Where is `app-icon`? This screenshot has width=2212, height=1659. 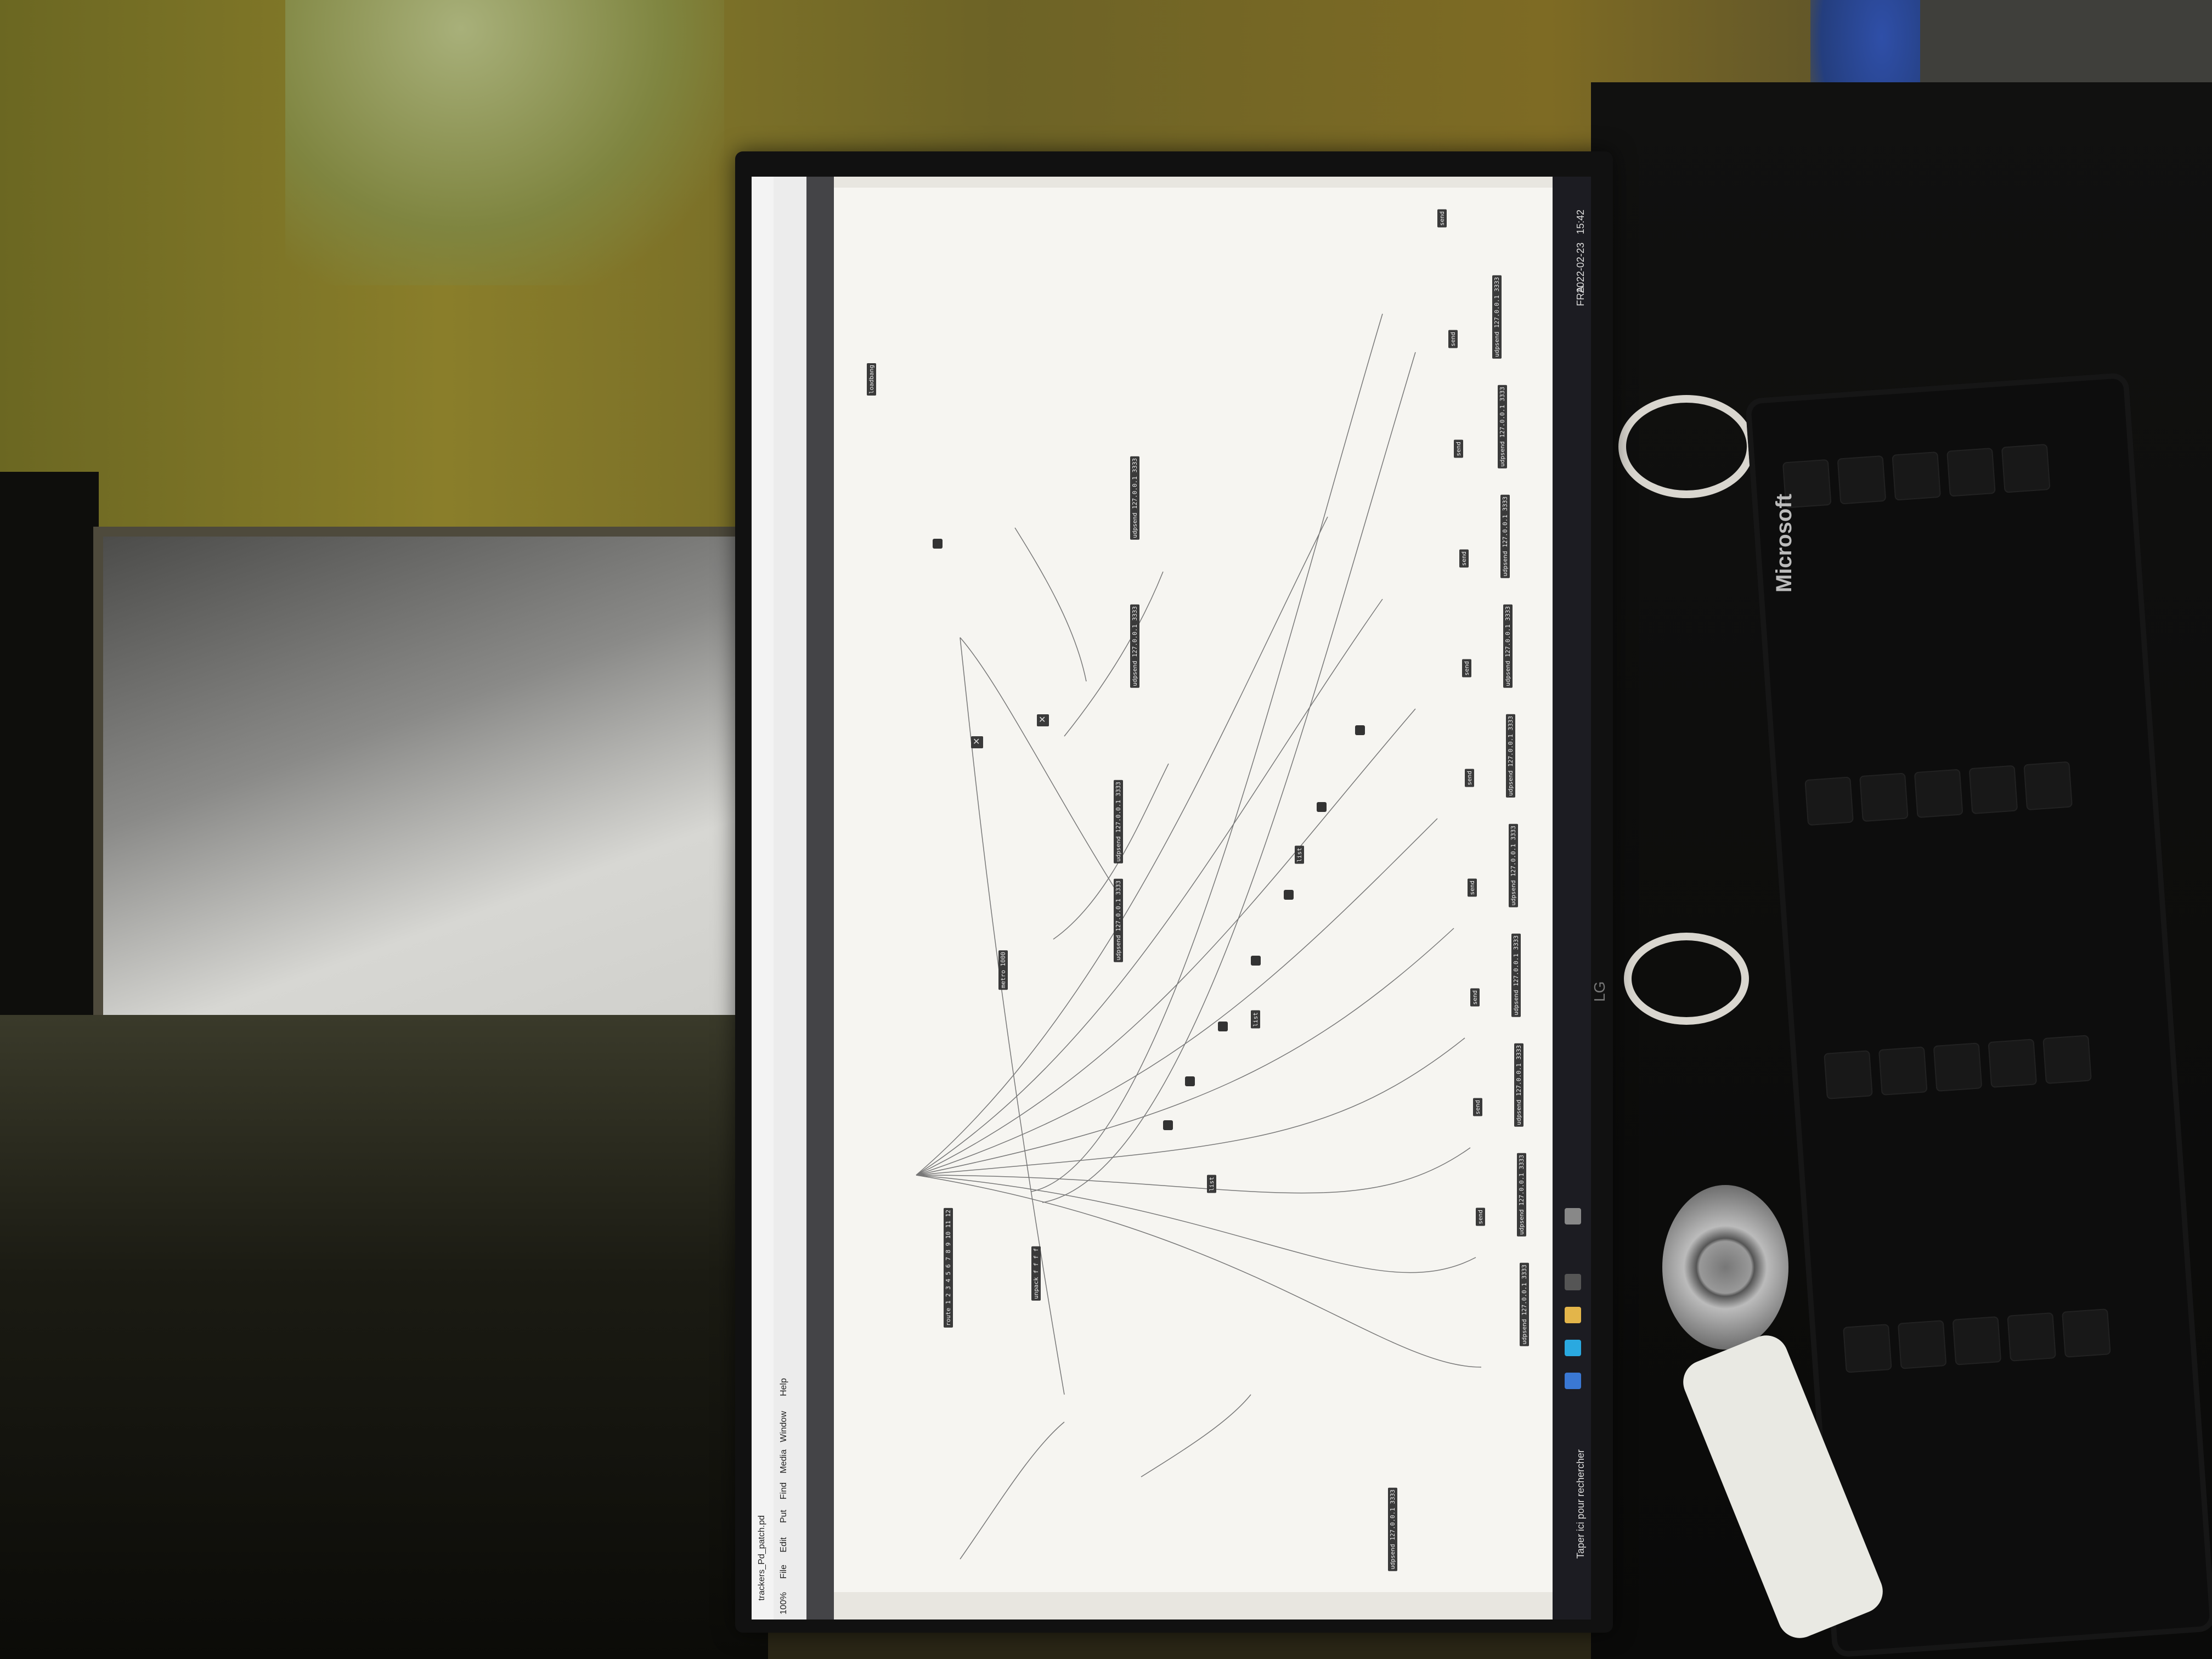 app-icon is located at coordinates (1573, 1282).